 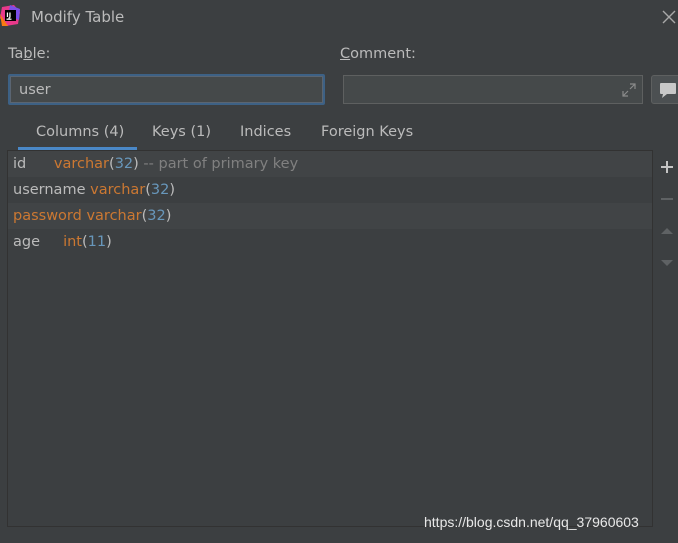 What do you see at coordinates (666, 338) in the screenshot?
I see `column-toolbar` at bounding box center [666, 338].